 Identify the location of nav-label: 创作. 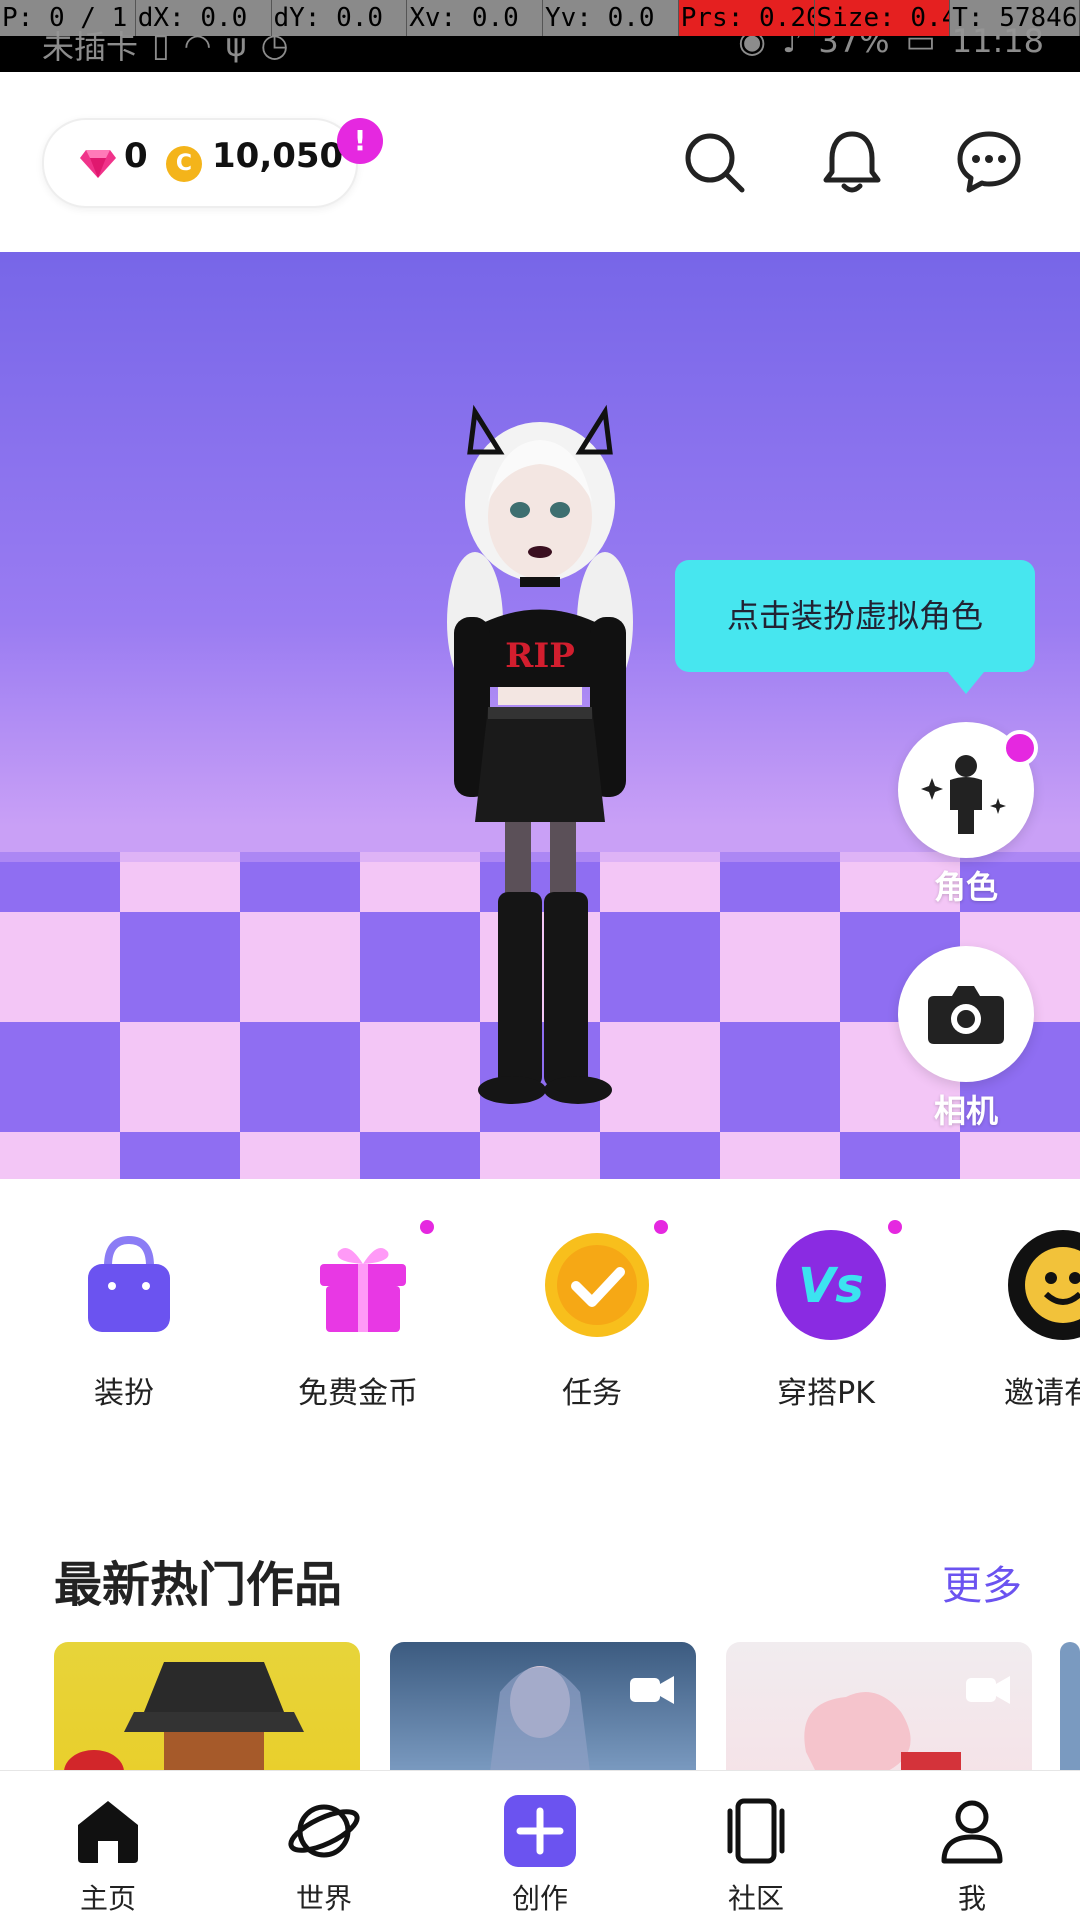
(539, 1898).